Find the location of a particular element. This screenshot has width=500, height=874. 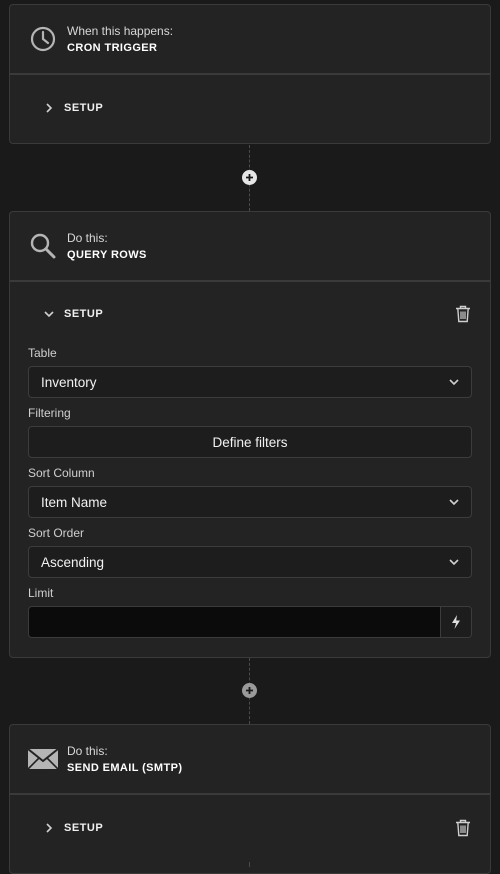

sort-column-value: Item Name is located at coordinates (74, 502).